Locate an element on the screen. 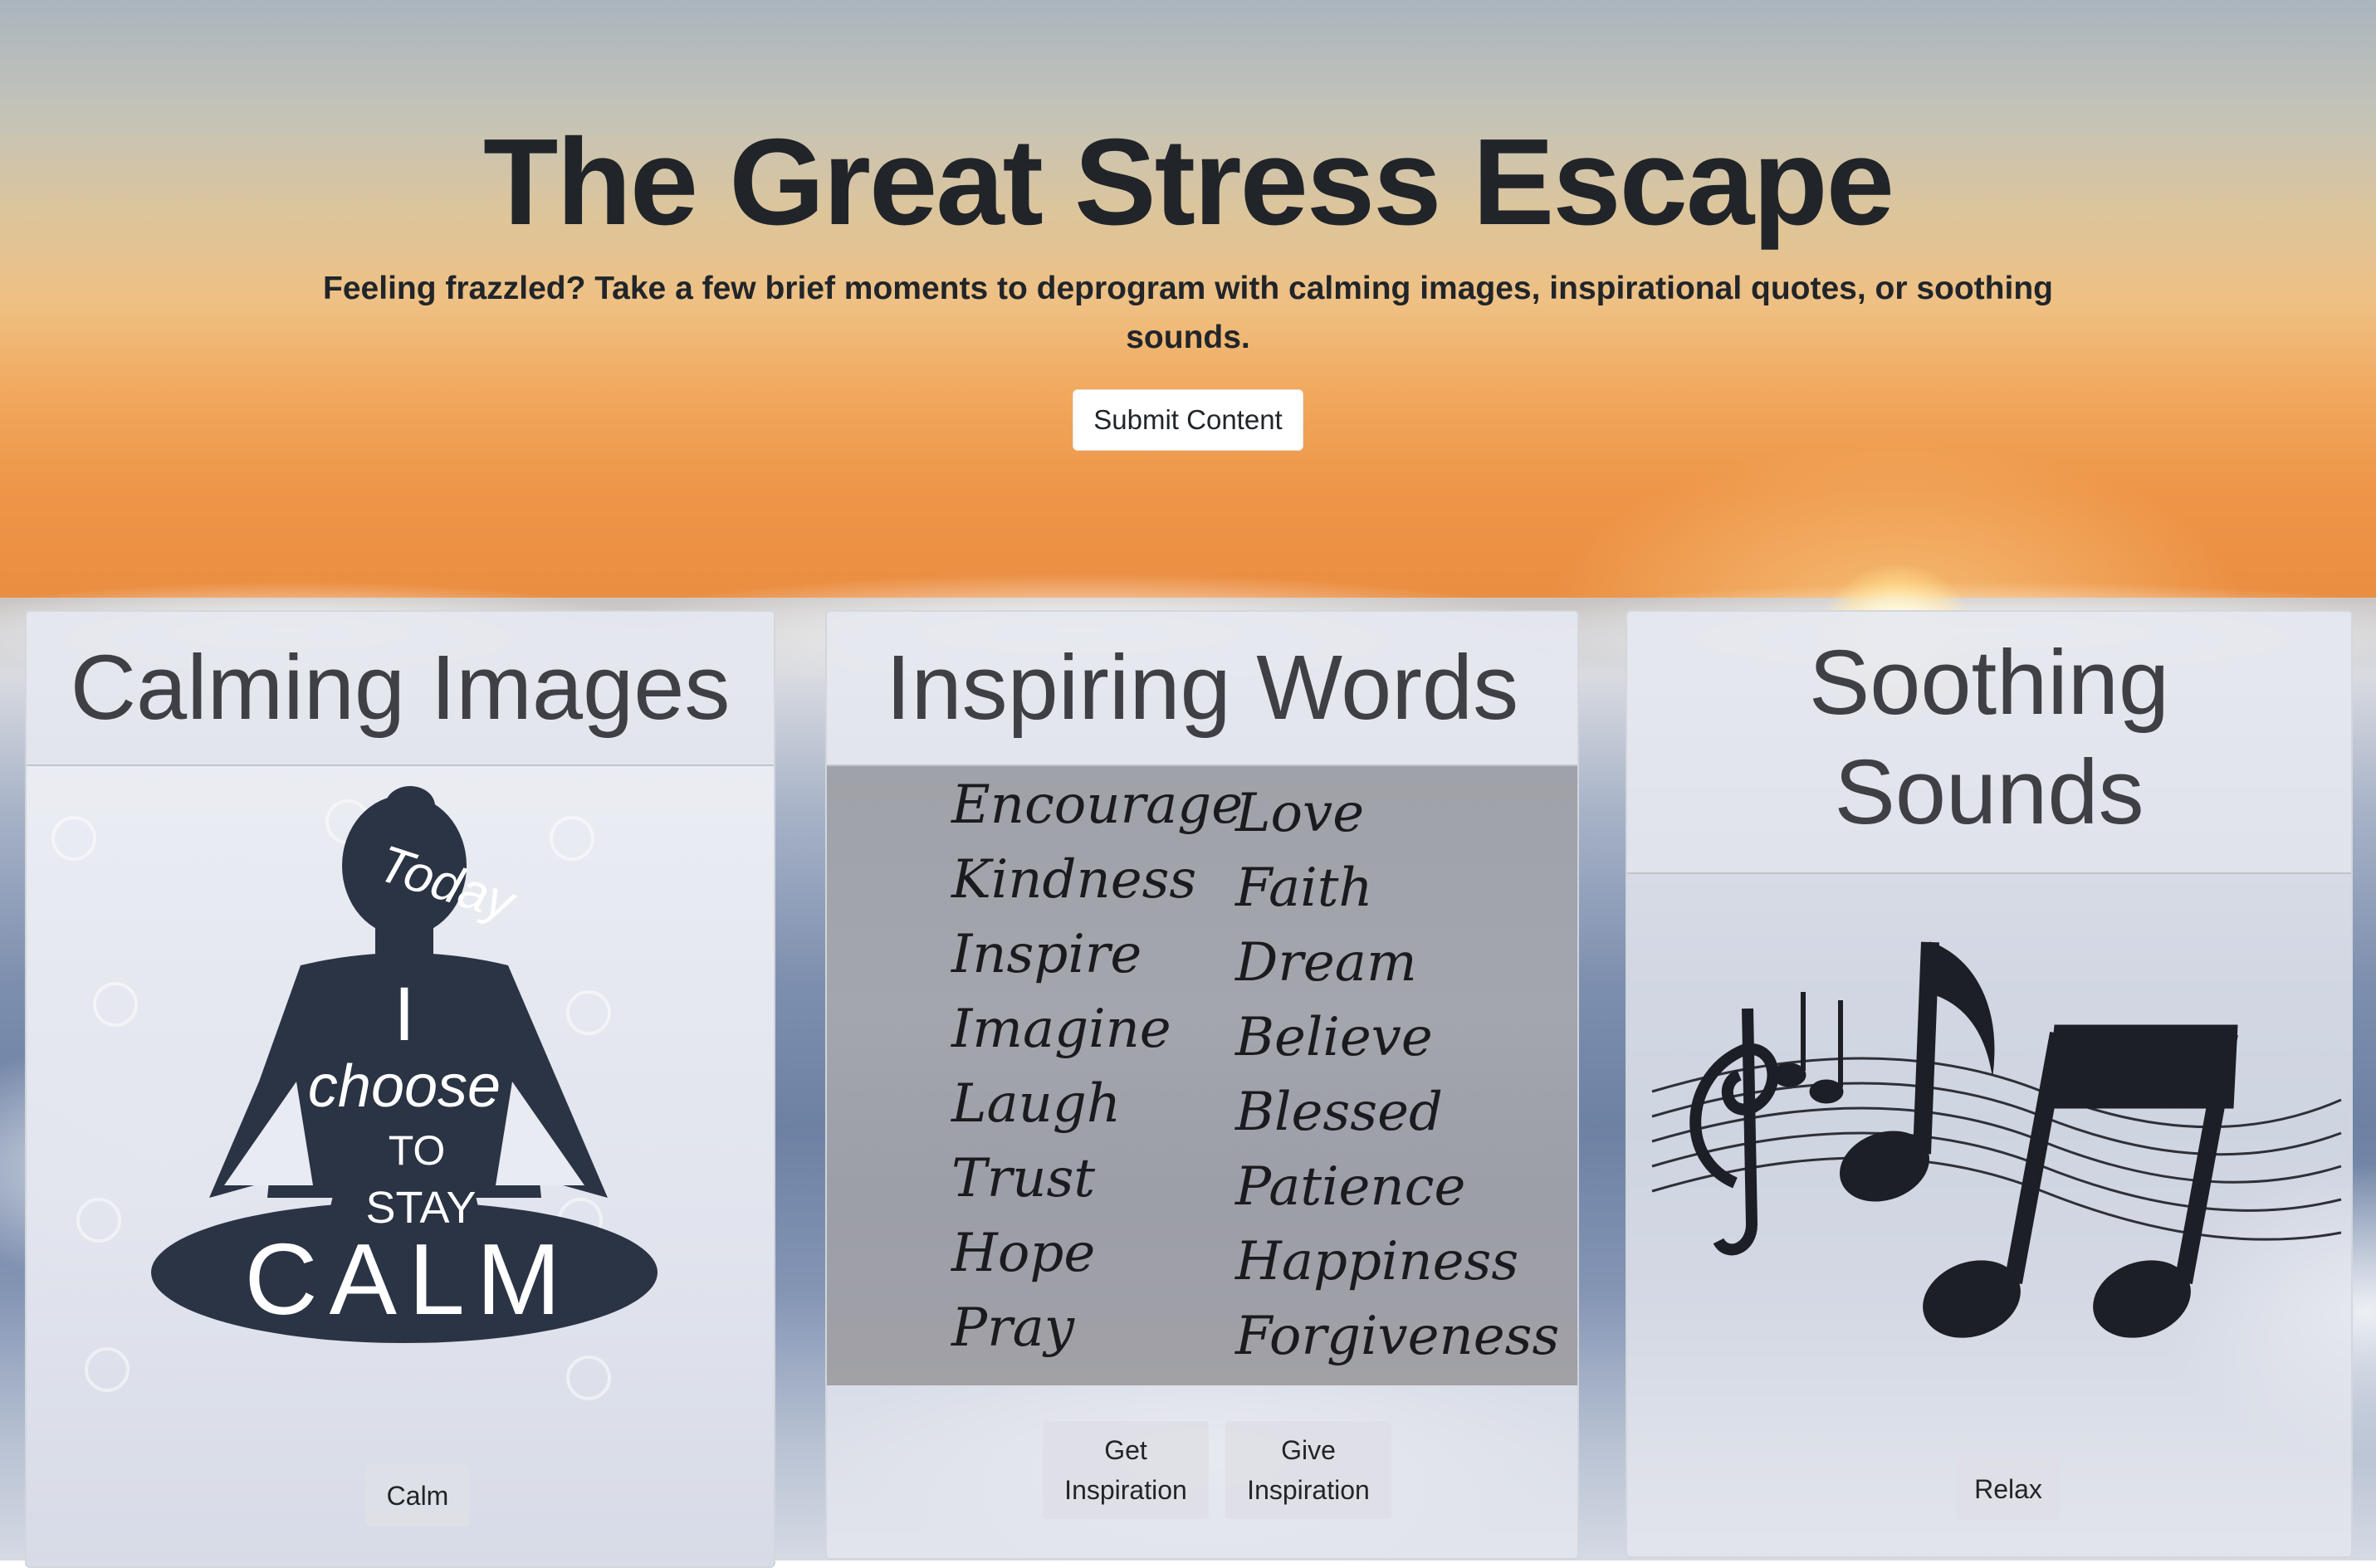  word-item: Love is located at coordinates (1300, 814).